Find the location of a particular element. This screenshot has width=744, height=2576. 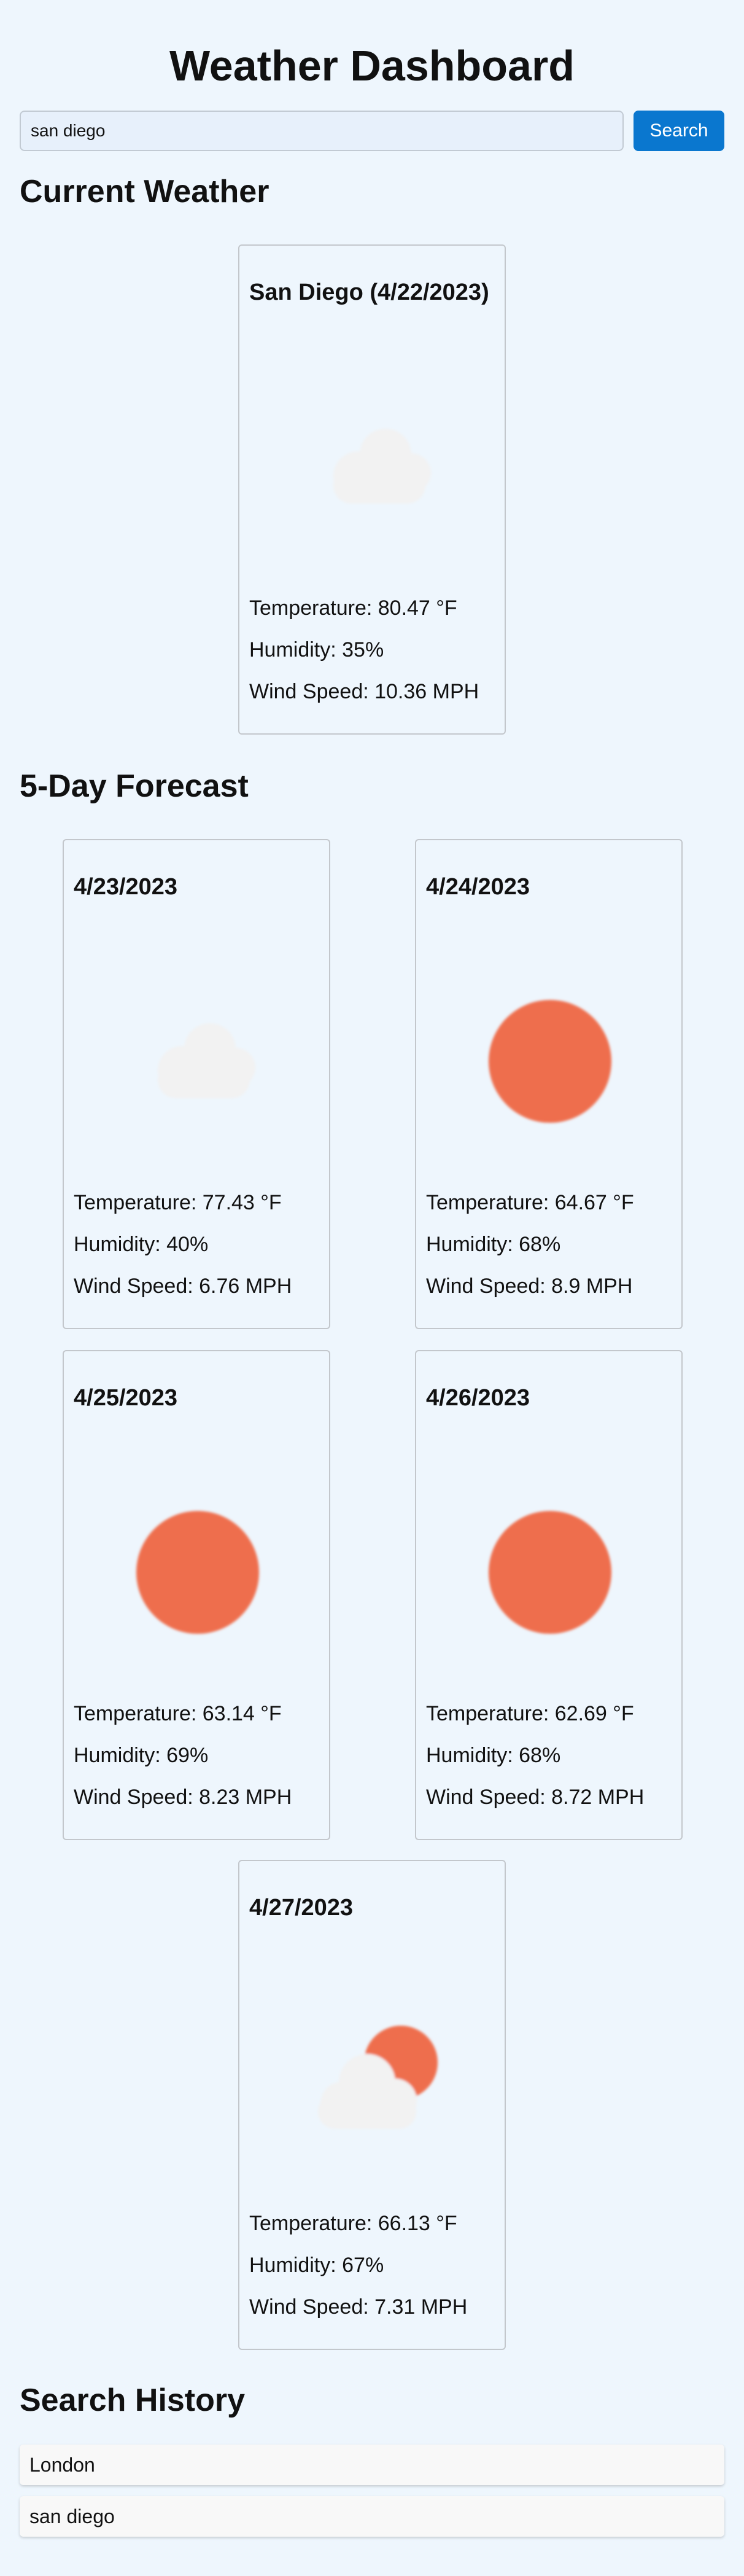

history-item-san-diego: san diego is located at coordinates (372, 2516).